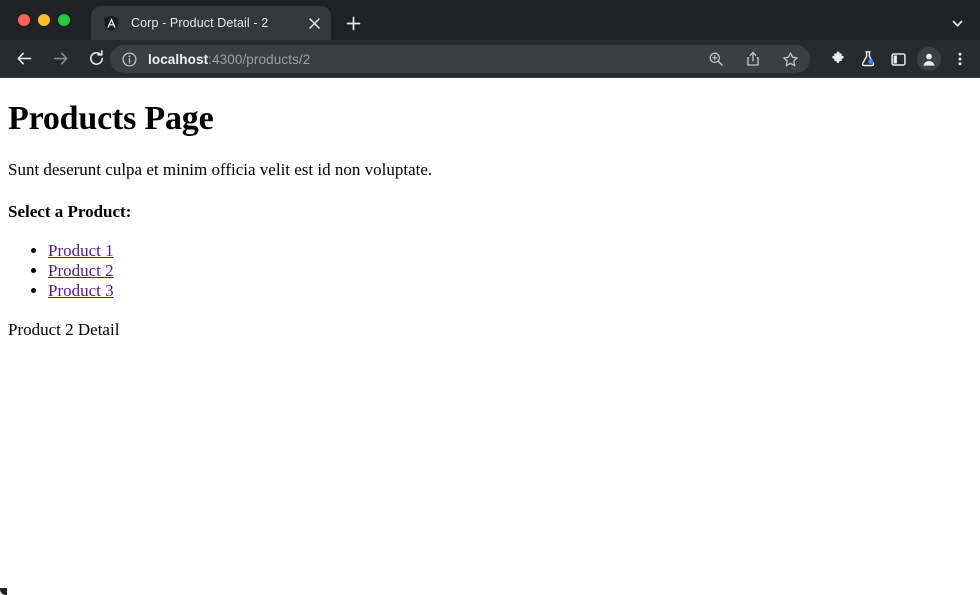  I want to click on toolbar-right-actions, so click(899, 59).